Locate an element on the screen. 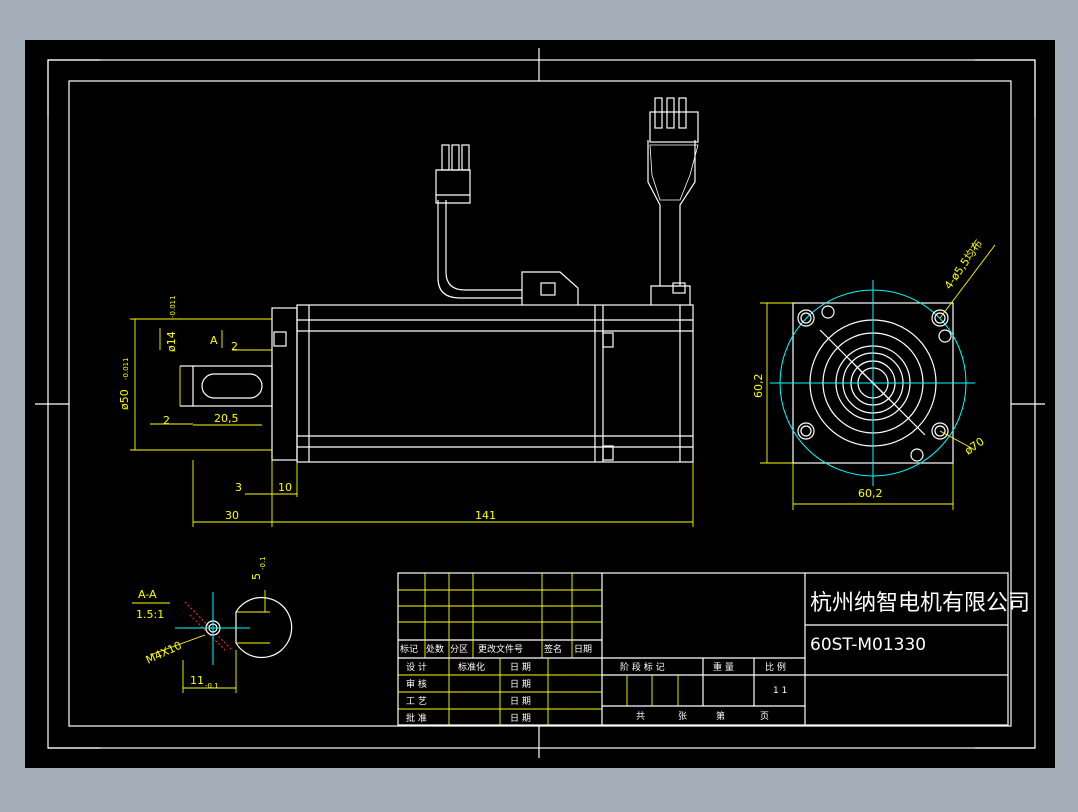 The image size is (1078, 812). dim-body-length: 141 is located at coordinates (485, 515).